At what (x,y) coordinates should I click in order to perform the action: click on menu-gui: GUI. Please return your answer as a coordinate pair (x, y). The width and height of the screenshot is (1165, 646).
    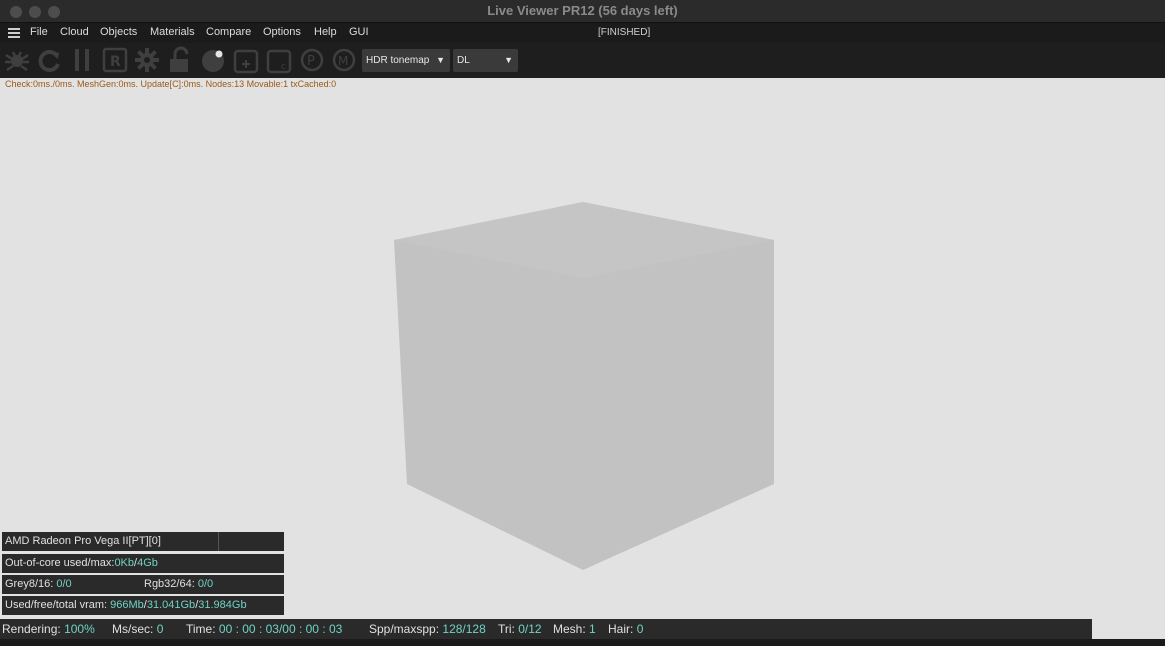
    Looking at the image, I should click on (359, 32).